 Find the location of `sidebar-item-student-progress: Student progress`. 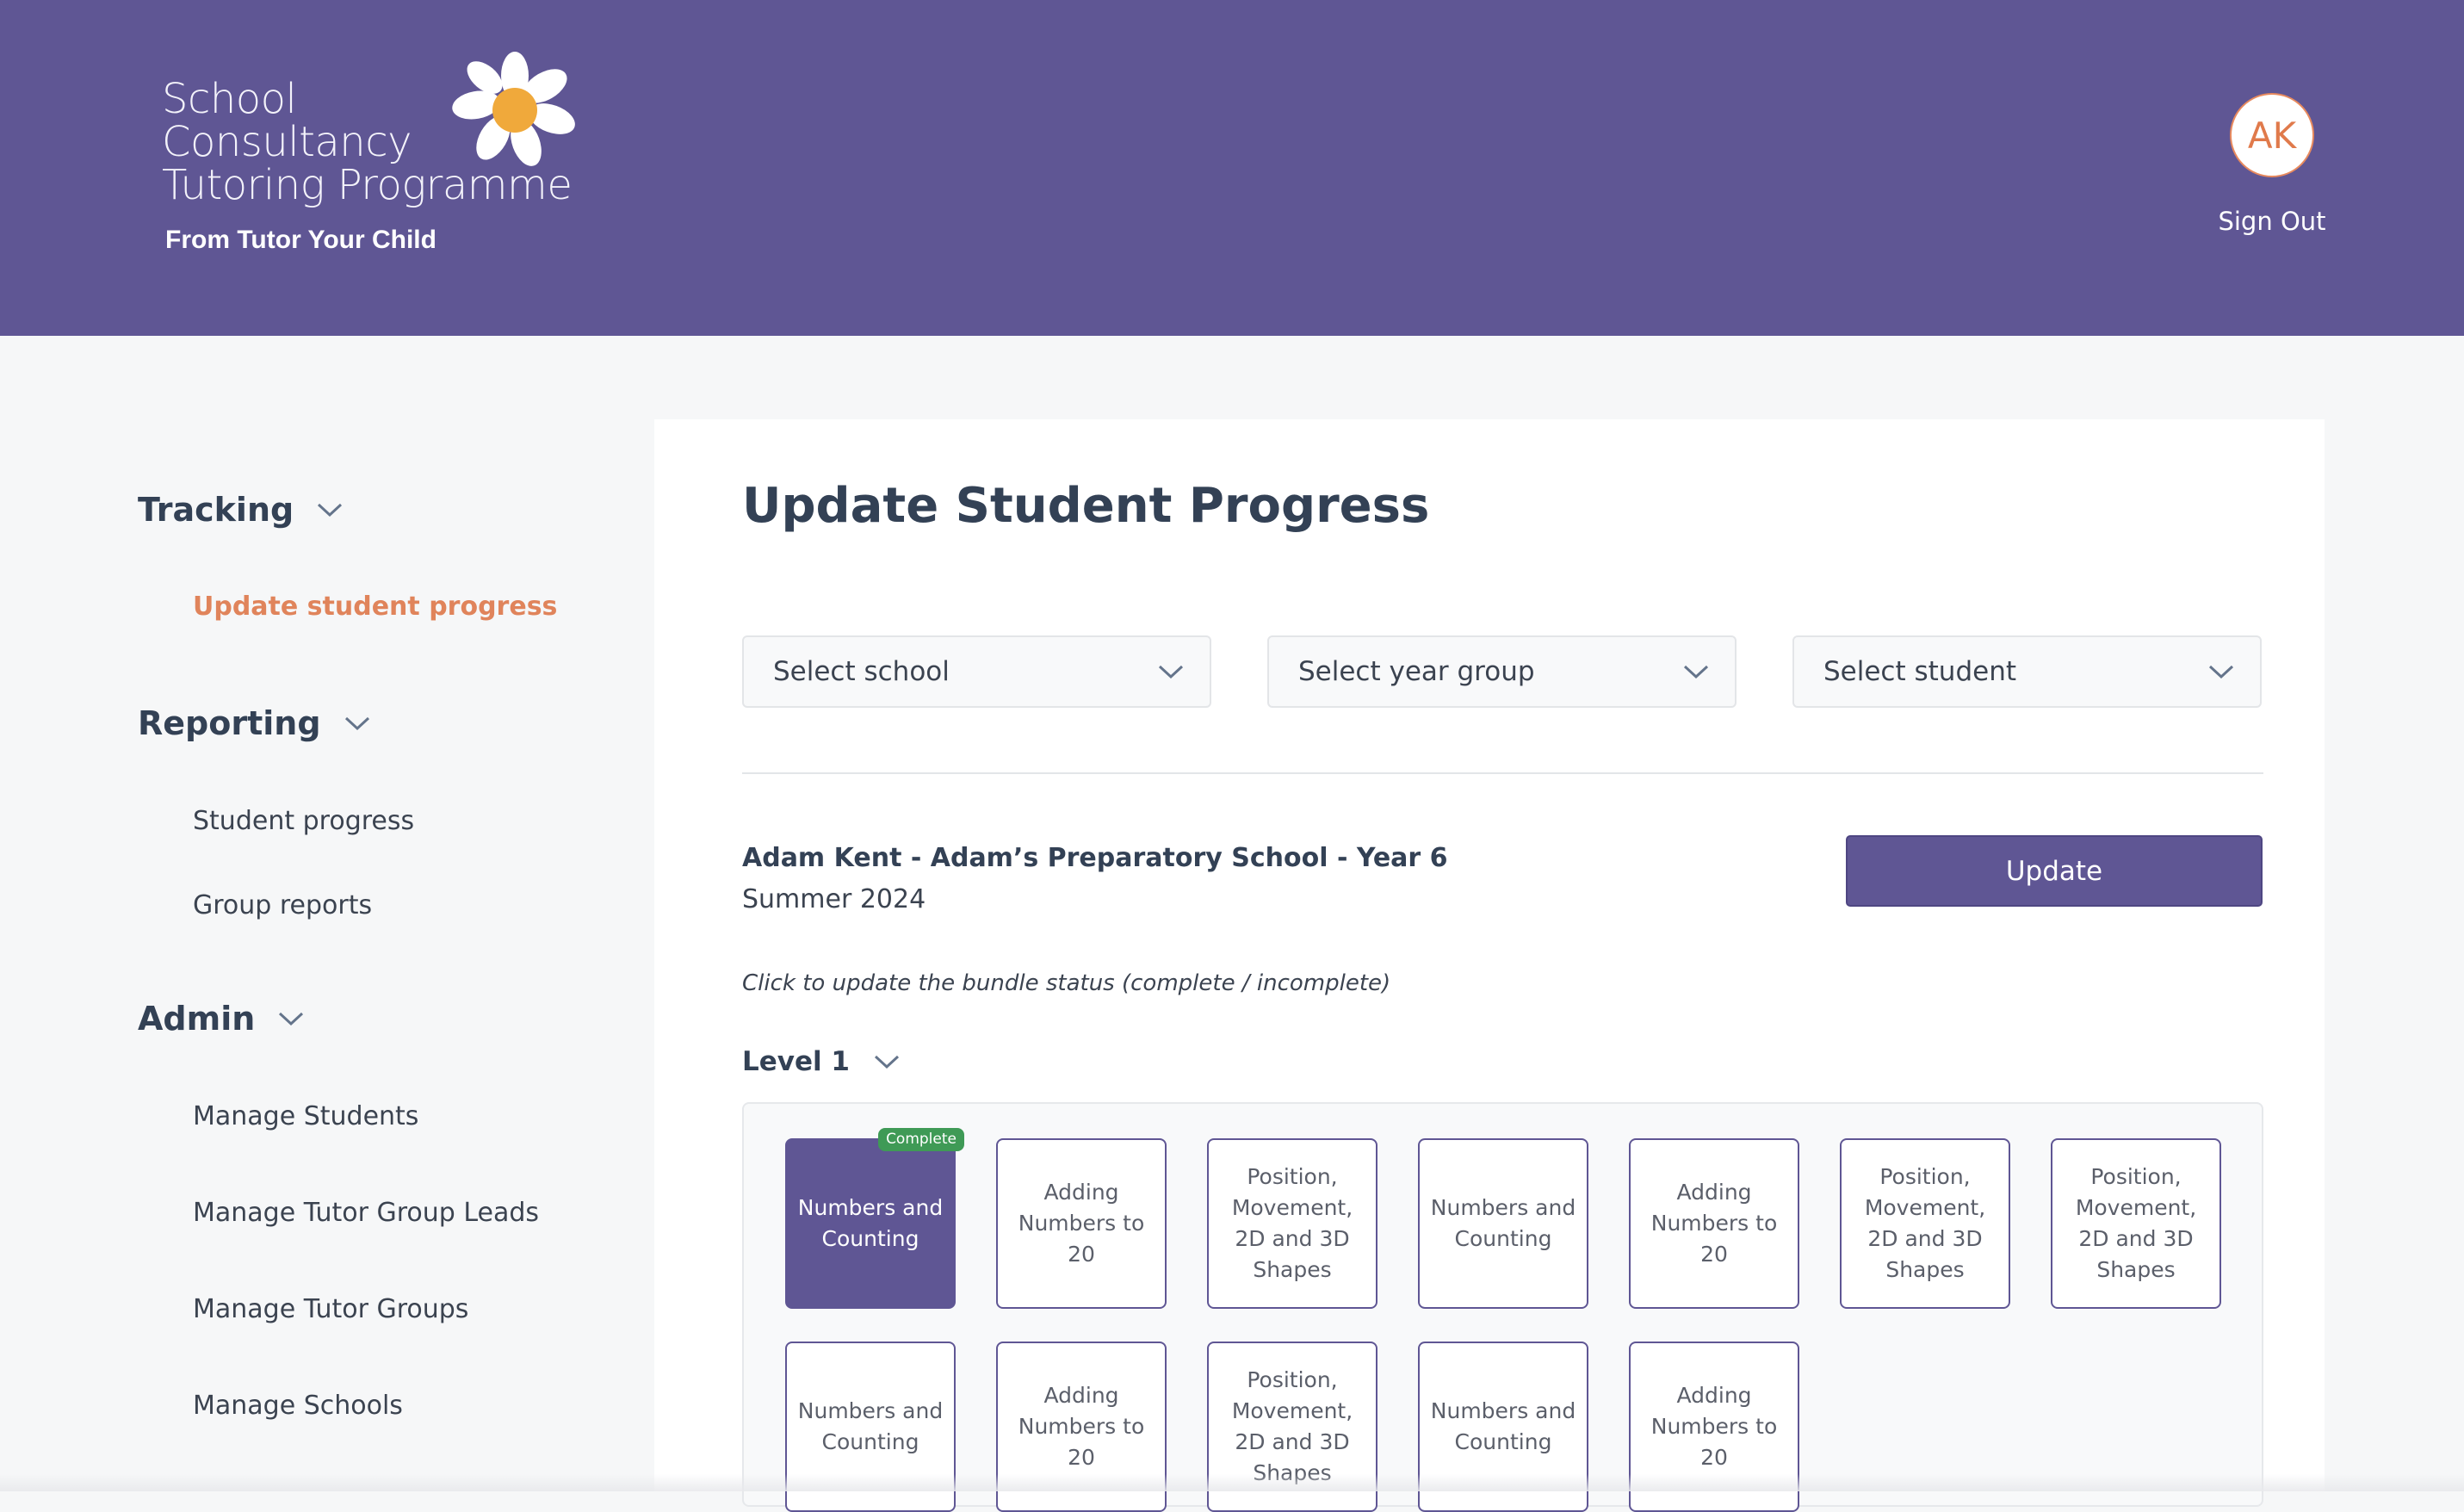

sidebar-item-student-progress: Student progress is located at coordinates (303, 821).